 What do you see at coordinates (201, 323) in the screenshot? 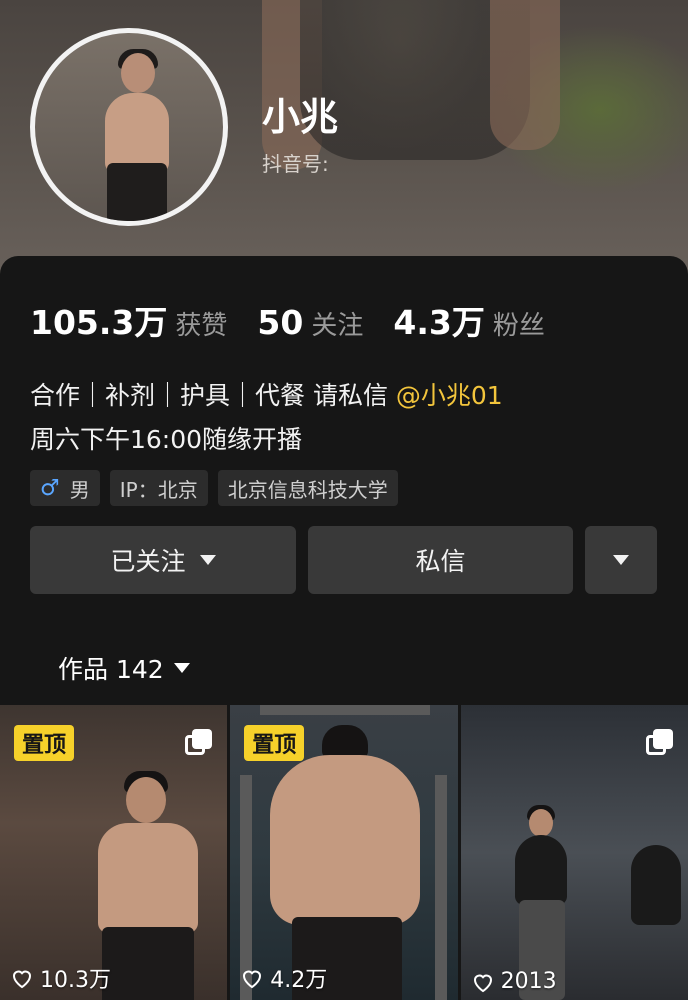
I see `likes-label: 获赞` at bounding box center [201, 323].